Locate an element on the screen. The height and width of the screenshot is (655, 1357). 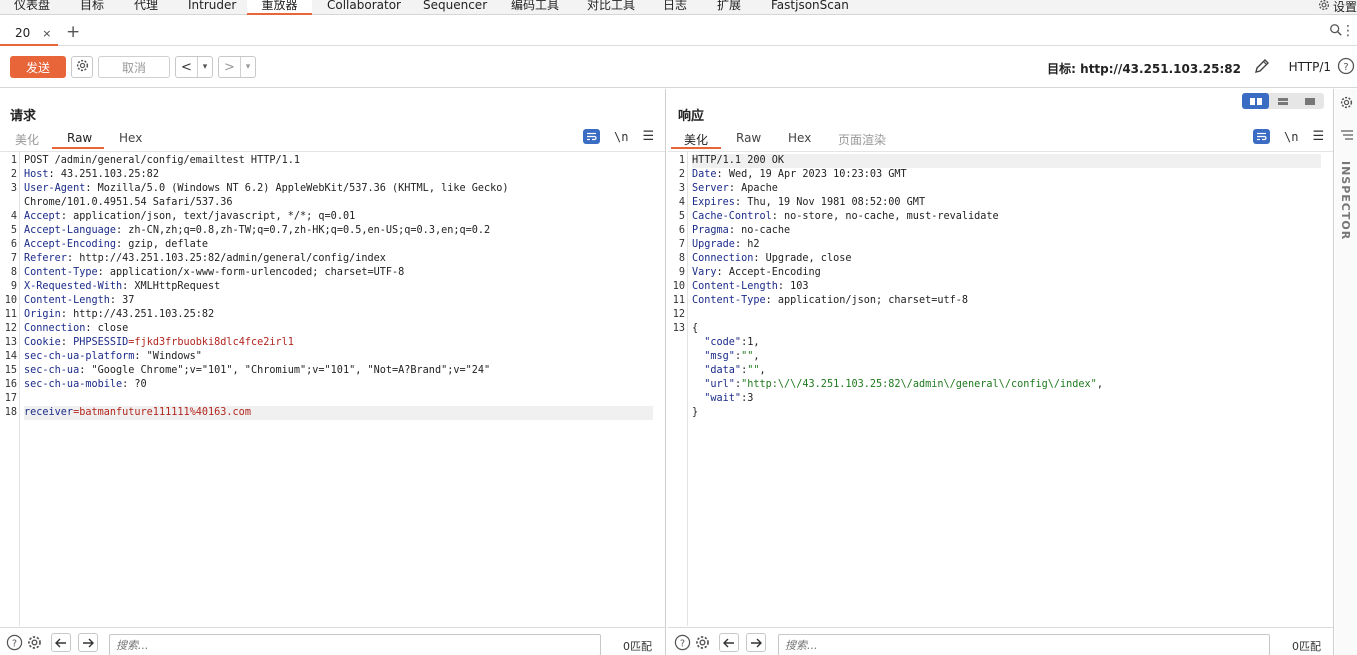
code-line: "data":"", is located at coordinates (1000, 371).